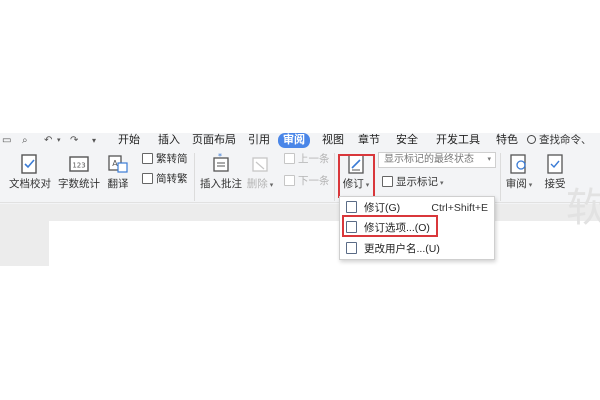 Image resolution: width=600 pixels, height=400 pixels. What do you see at coordinates (294, 140) in the screenshot?
I see `tab-review: 审阅` at bounding box center [294, 140].